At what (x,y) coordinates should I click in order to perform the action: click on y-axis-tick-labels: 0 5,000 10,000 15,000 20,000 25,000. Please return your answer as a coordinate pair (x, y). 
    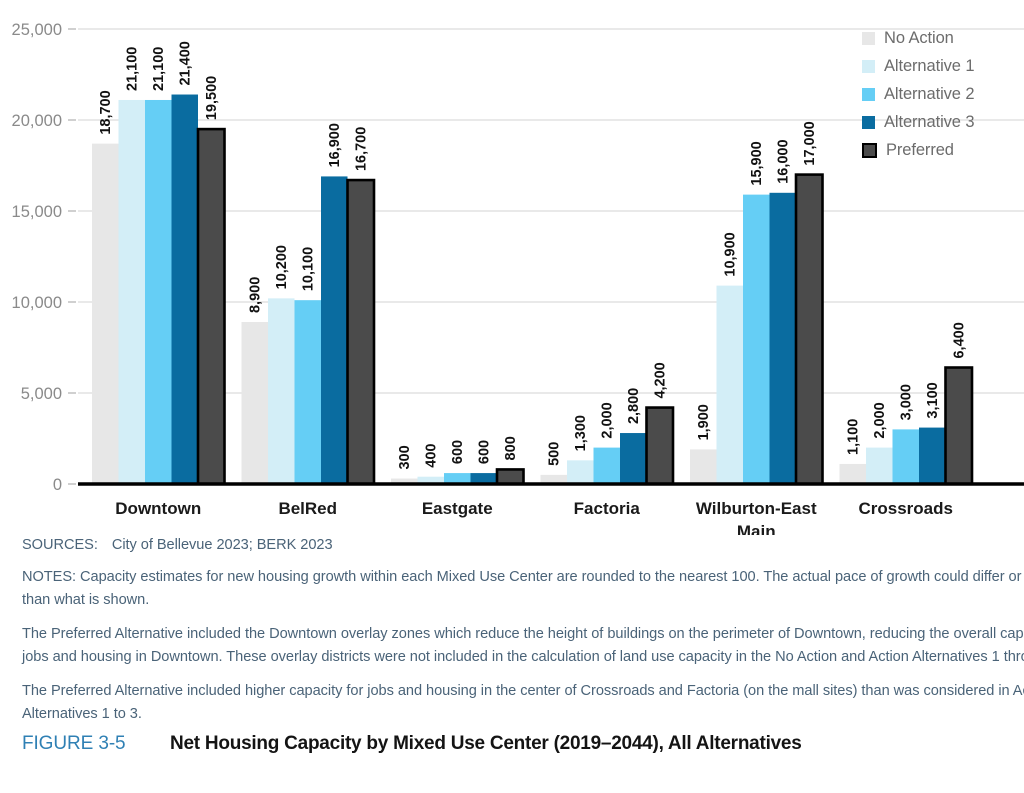
    Looking at the image, I should click on (37, 257).